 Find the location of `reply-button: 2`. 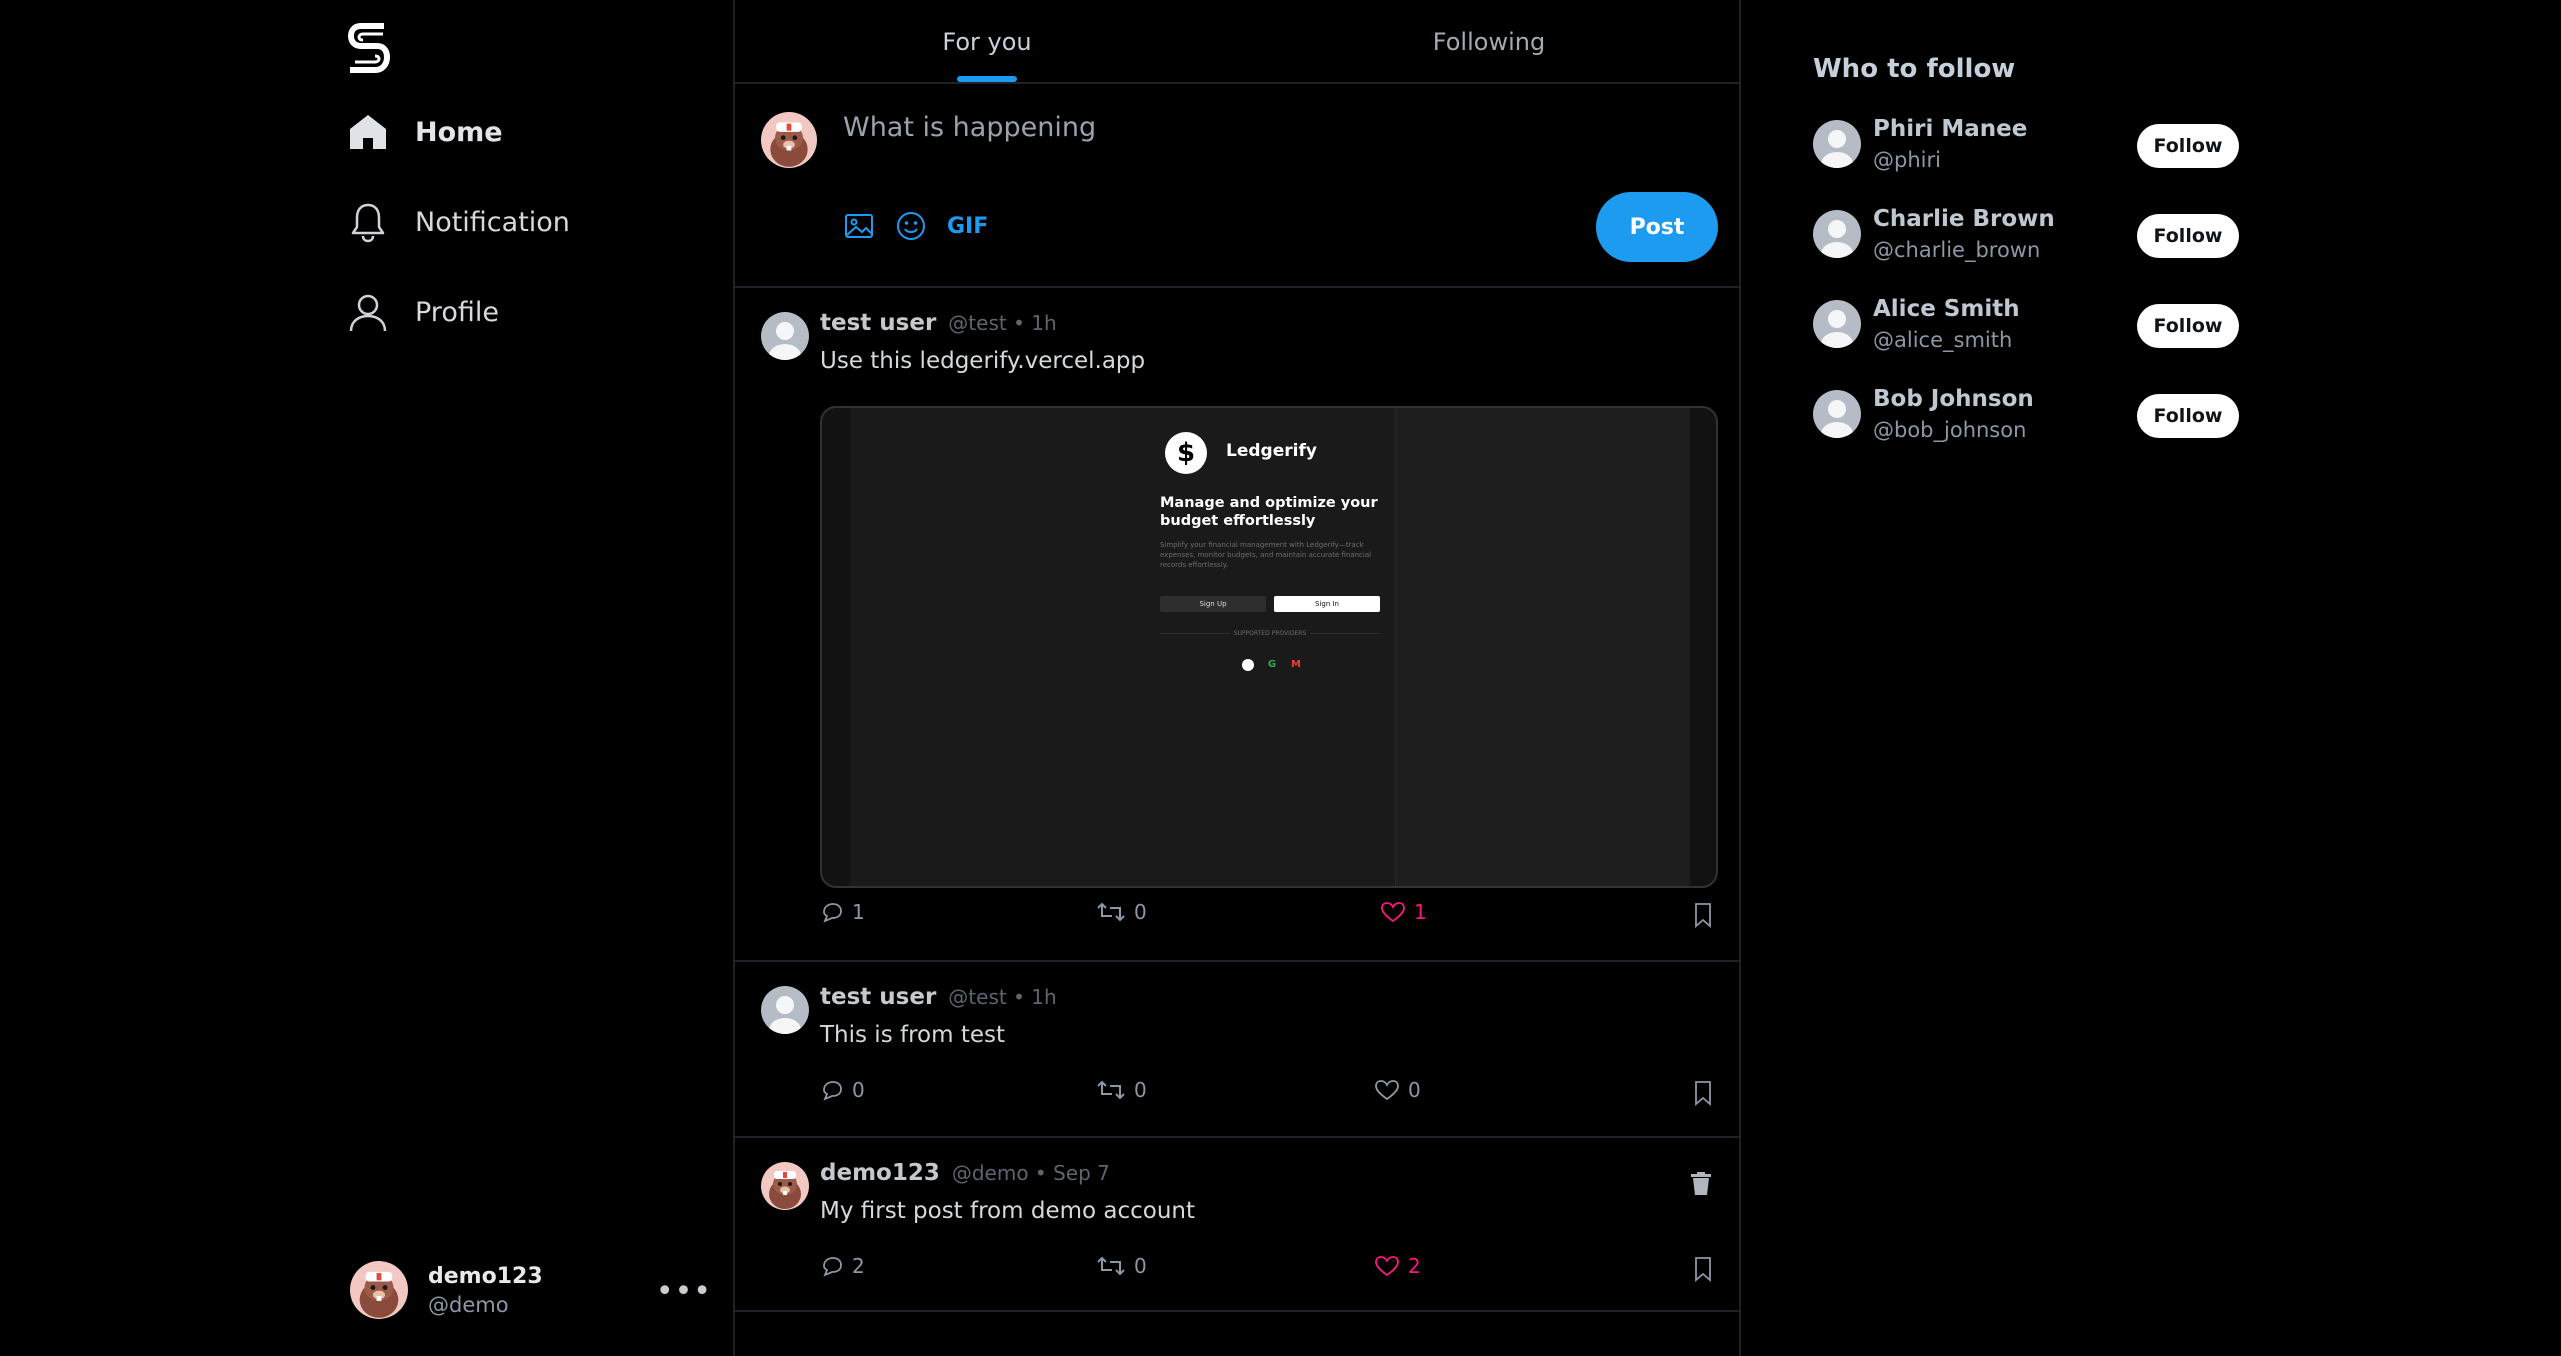

reply-button: 2 is located at coordinates (842, 1266).